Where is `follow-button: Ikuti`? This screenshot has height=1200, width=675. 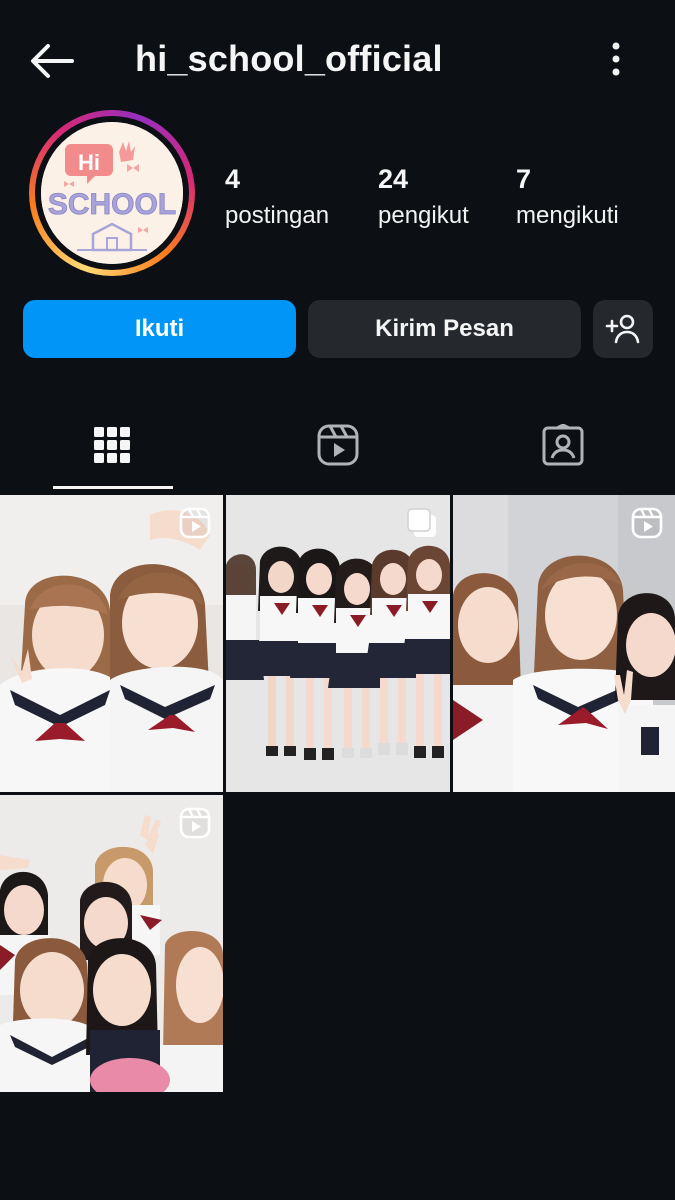 follow-button: Ikuti is located at coordinates (159, 329).